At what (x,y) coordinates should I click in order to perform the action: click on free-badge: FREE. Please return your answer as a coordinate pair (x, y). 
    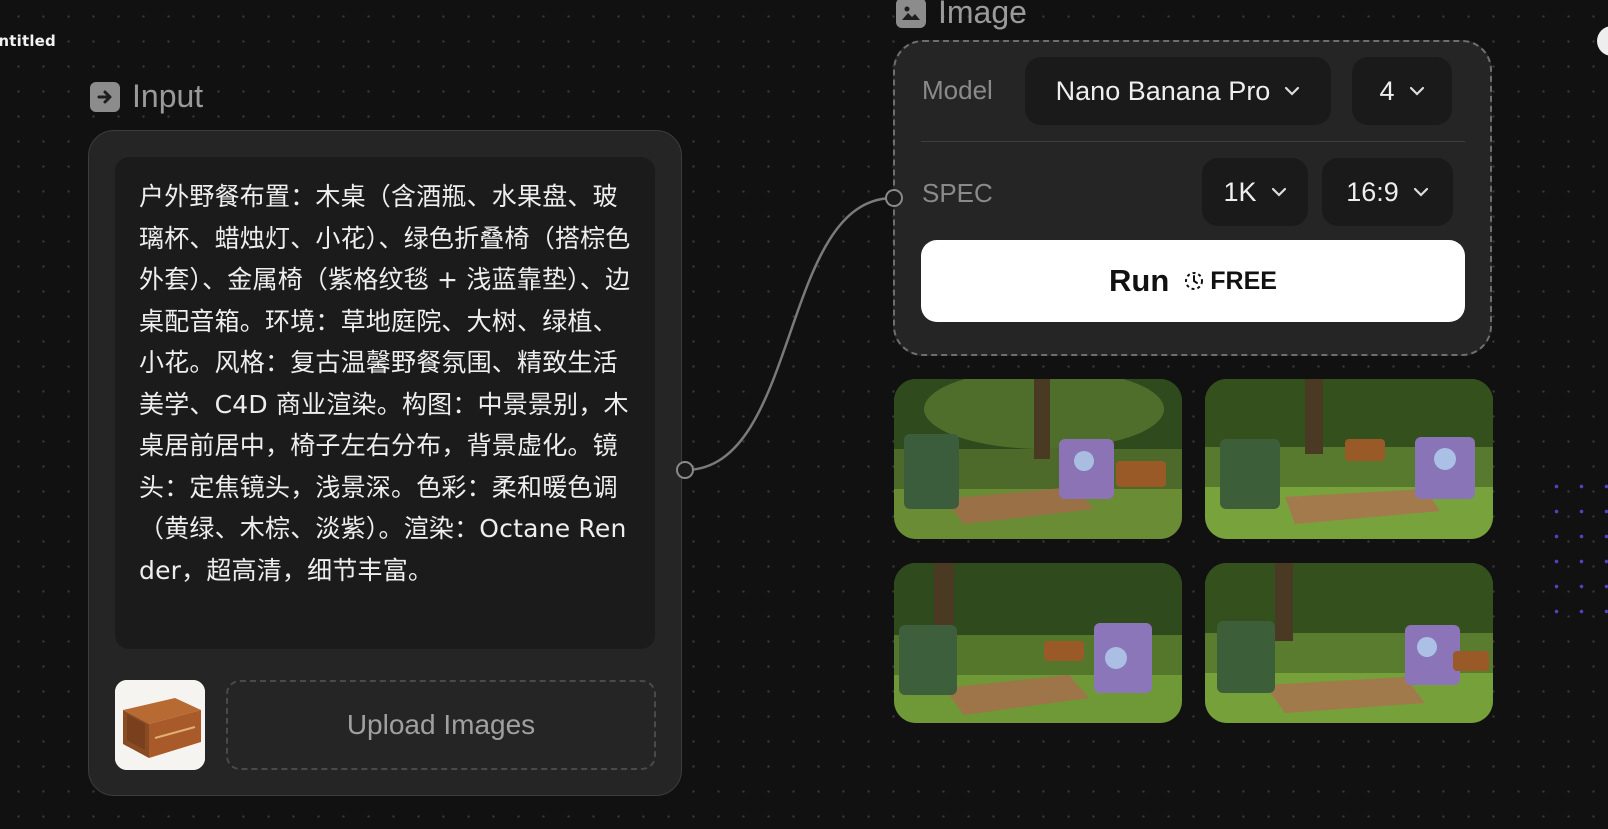
    Looking at the image, I should click on (1230, 281).